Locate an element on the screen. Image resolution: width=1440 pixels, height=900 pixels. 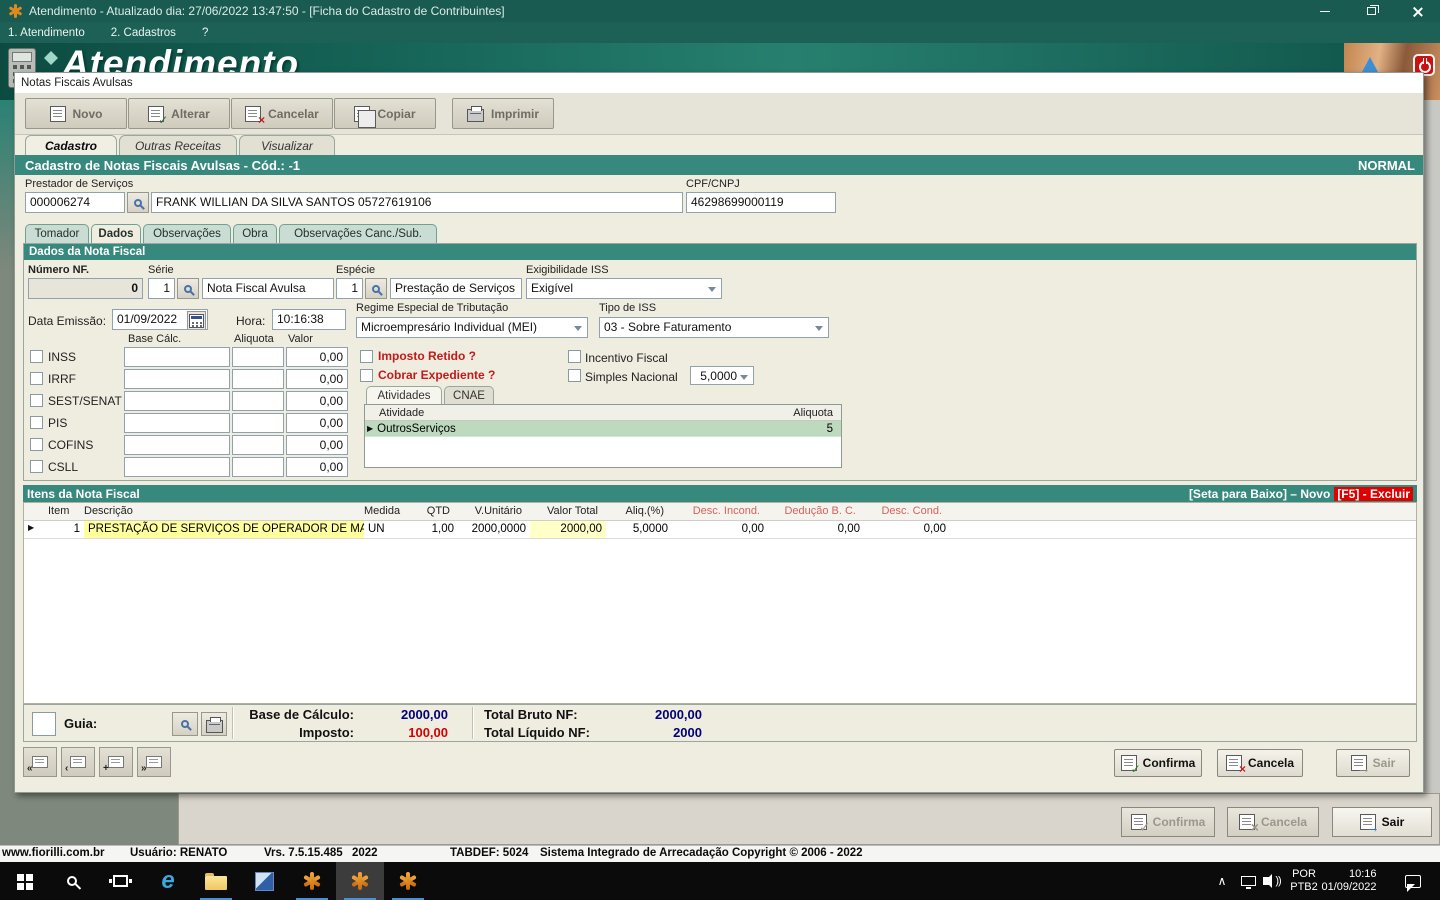
calendar-icon is located at coordinates (196, 320).